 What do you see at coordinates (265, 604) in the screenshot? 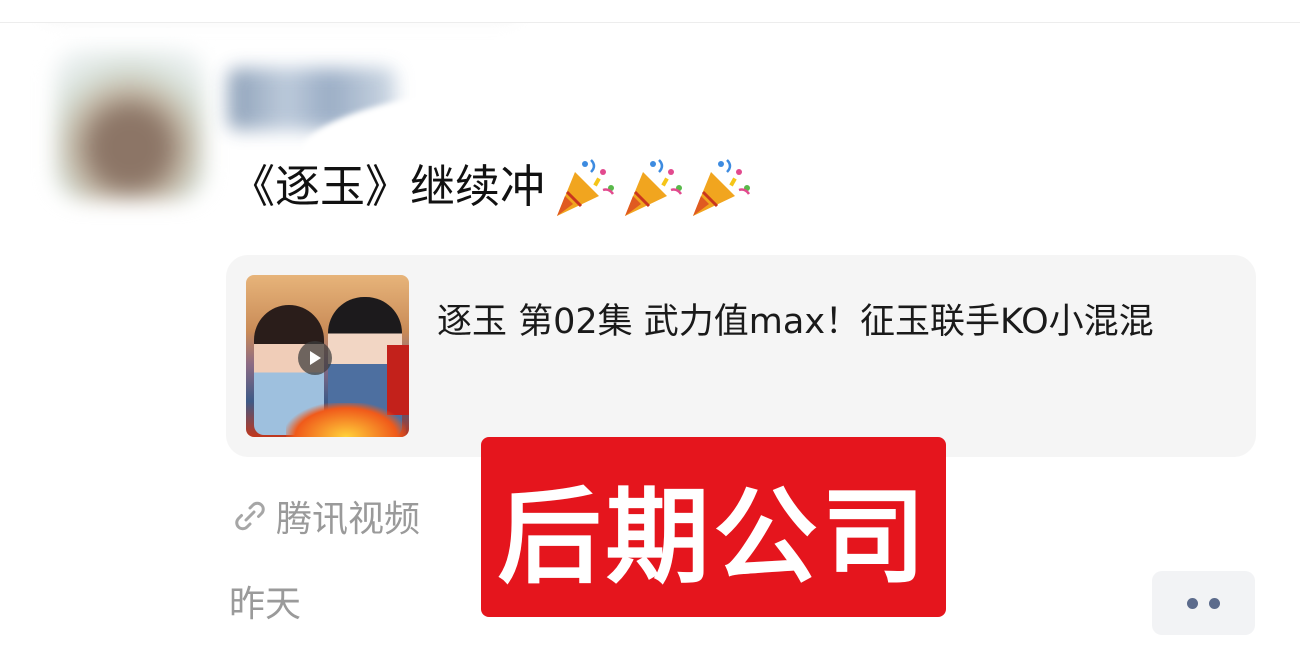
I see `post-time: 昨天` at bounding box center [265, 604].